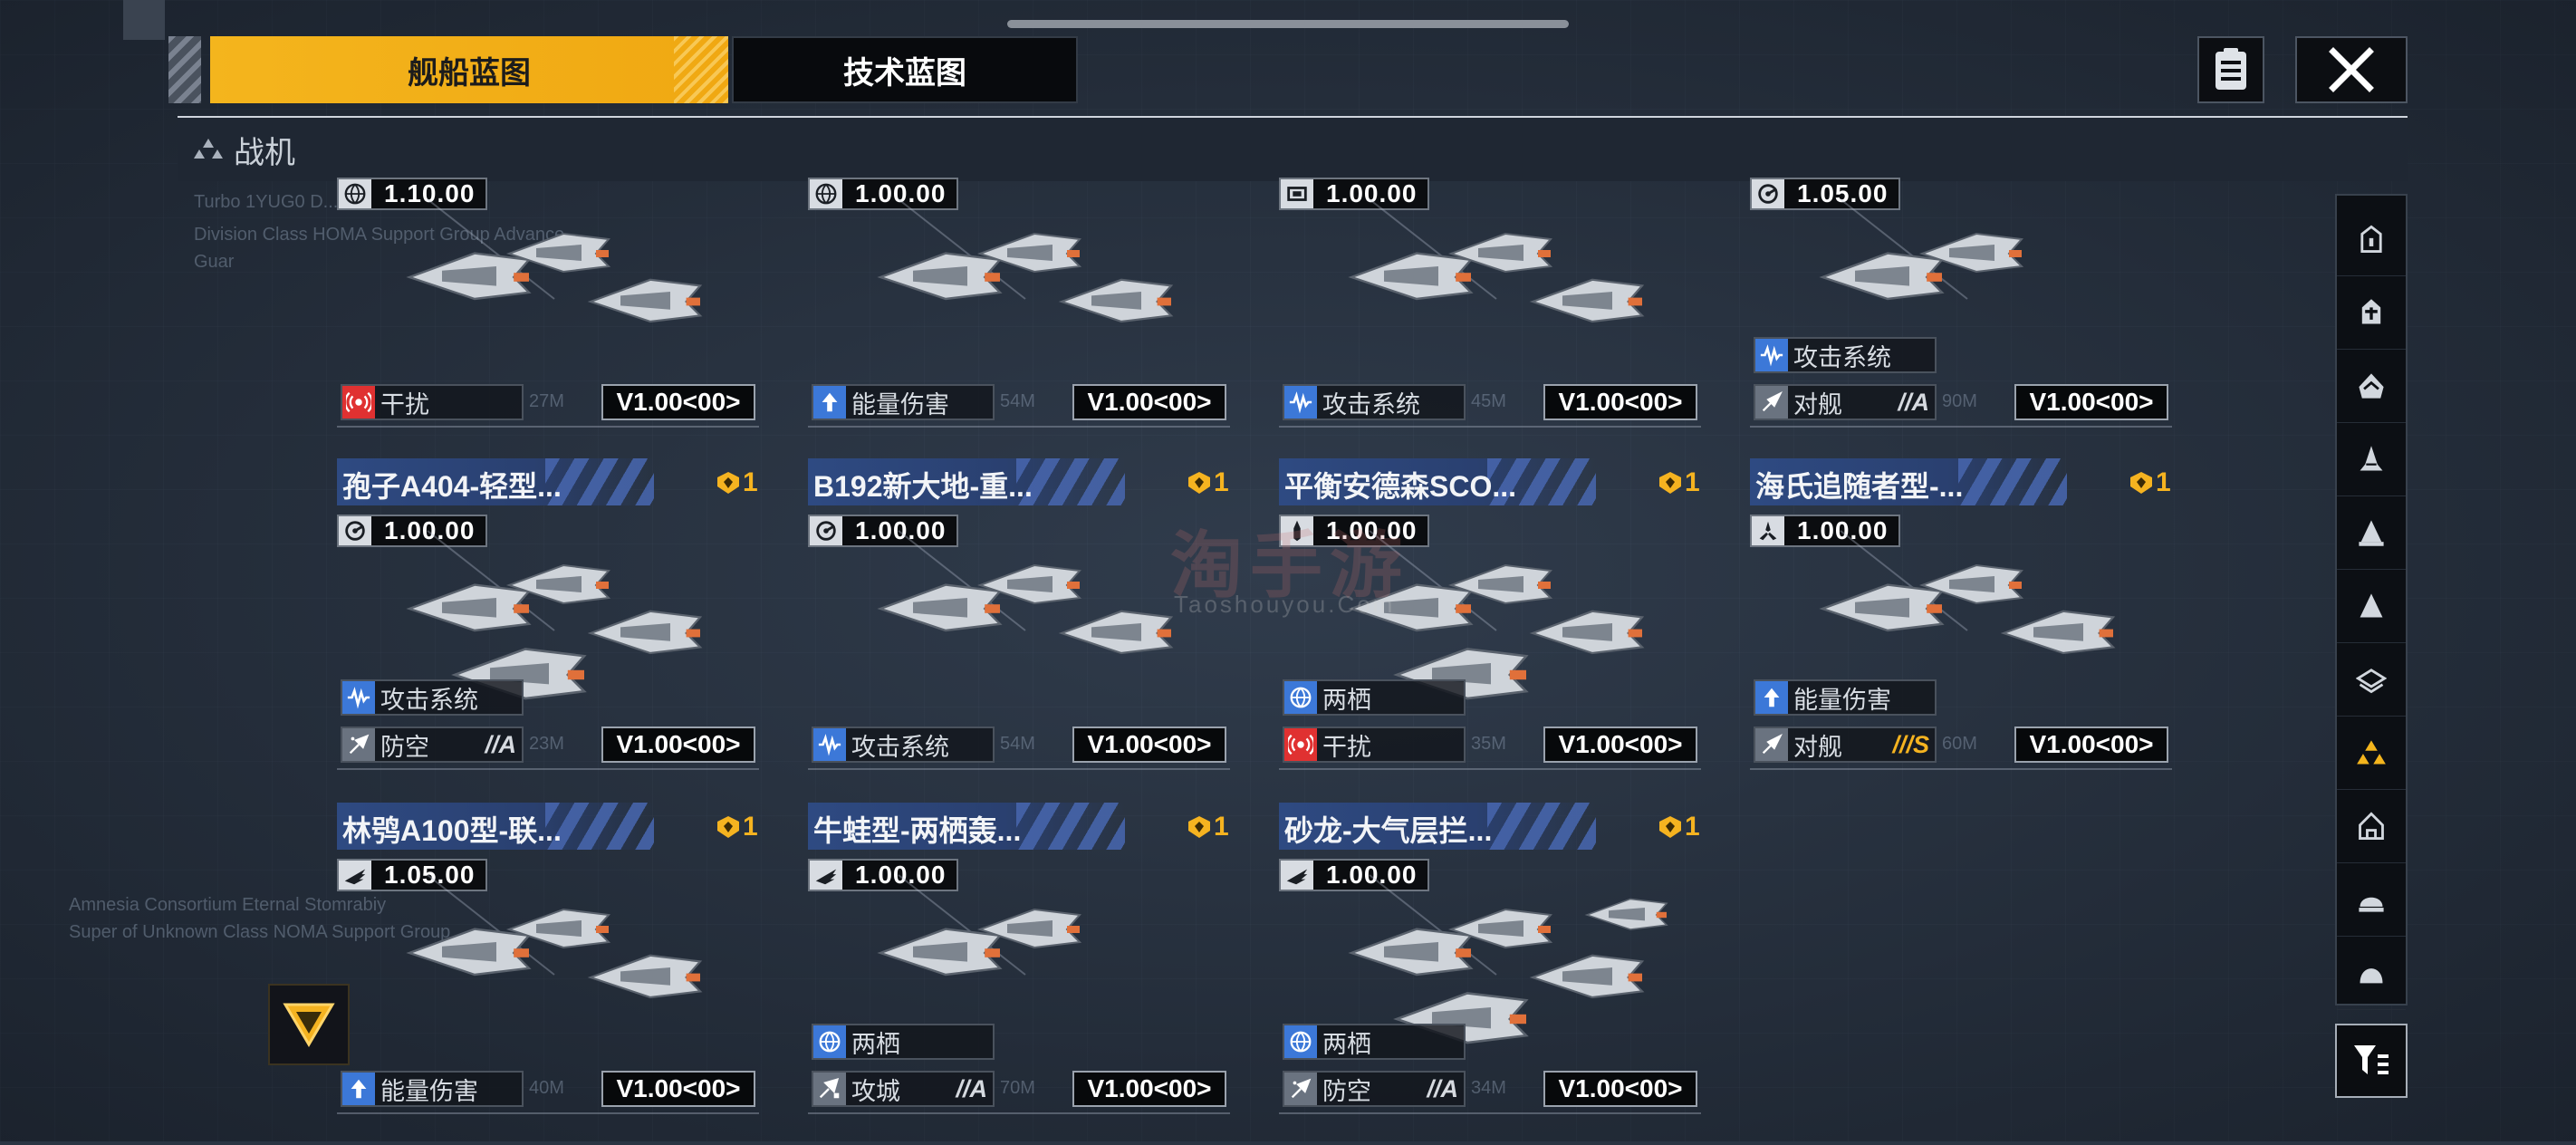  I want to click on battlecruiser-icon, so click(2371, 458).